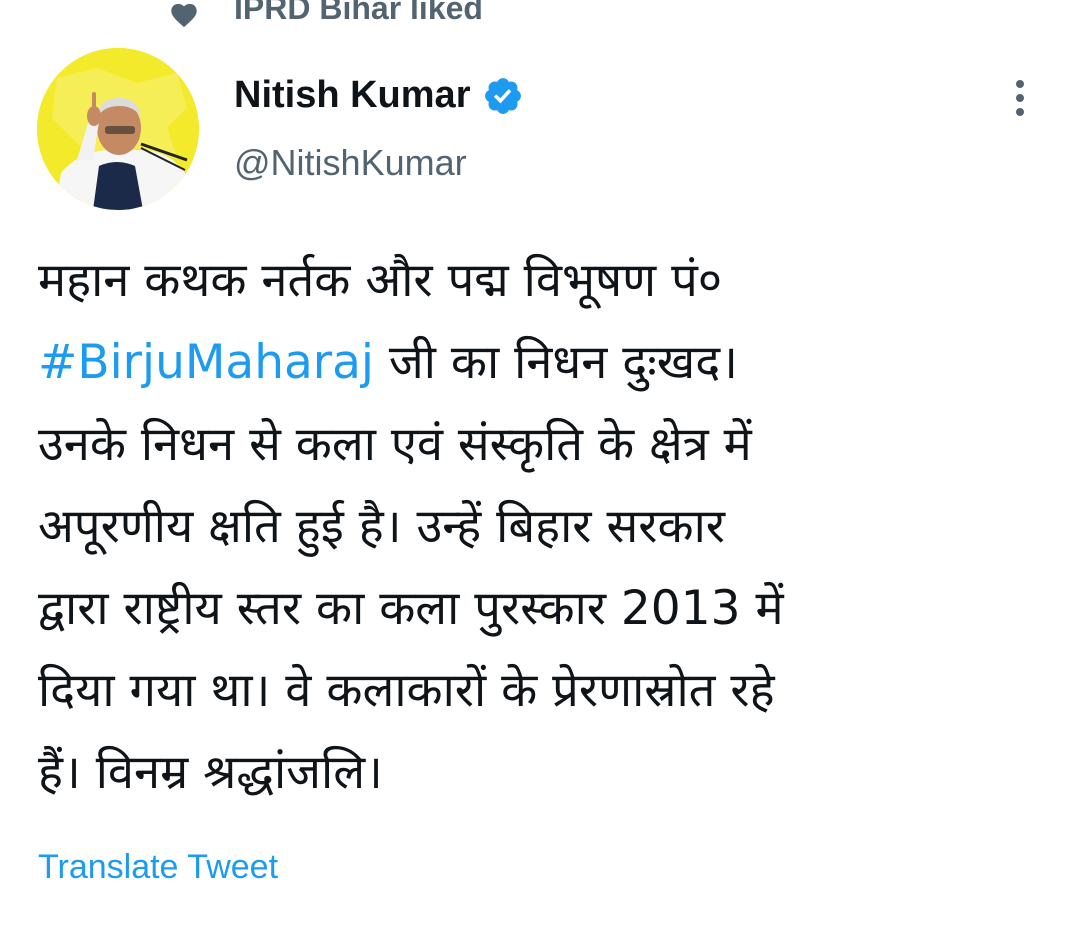 This screenshot has height=937, width=1080. I want to click on hashtag-link: #BirjuMaharaj, so click(206, 362).